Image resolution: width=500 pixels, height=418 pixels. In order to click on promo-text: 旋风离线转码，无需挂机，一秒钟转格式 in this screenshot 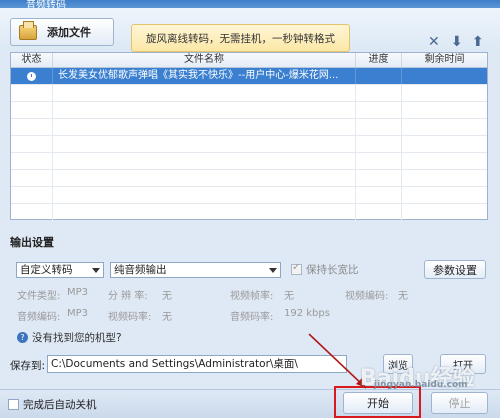, I will do `click(240, 38)`.